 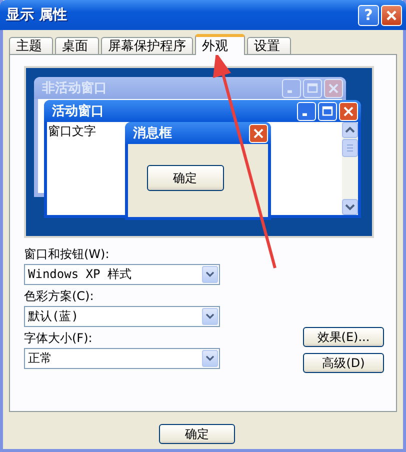 I want to click on window-title: 活动窗口, so click(x=78, y=111).